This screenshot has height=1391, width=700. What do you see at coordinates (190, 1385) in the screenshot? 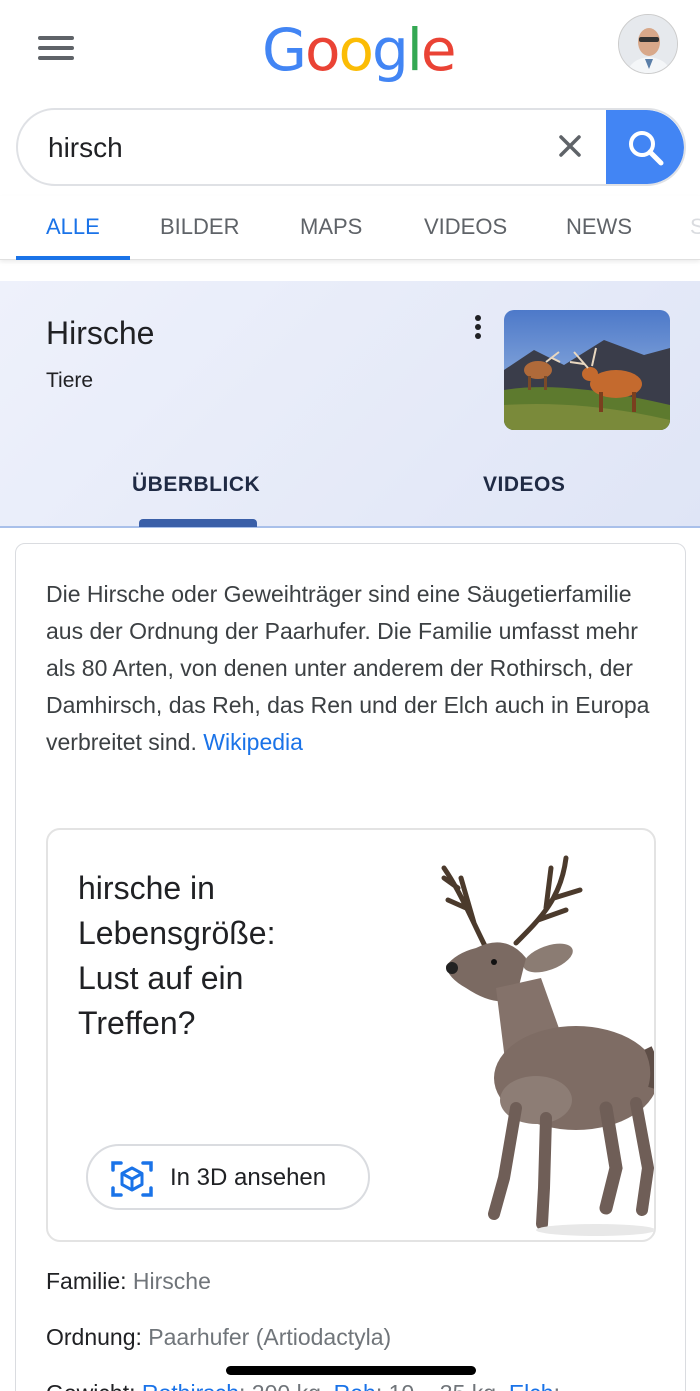
I see `rothirsch-link: Rothirsch` at bounding box center [190, 1385].